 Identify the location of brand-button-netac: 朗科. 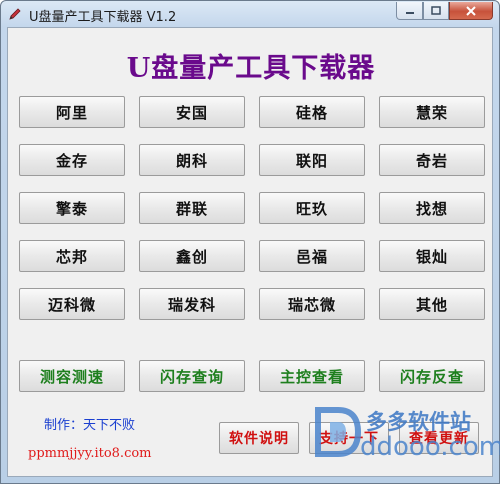
(192, 160).